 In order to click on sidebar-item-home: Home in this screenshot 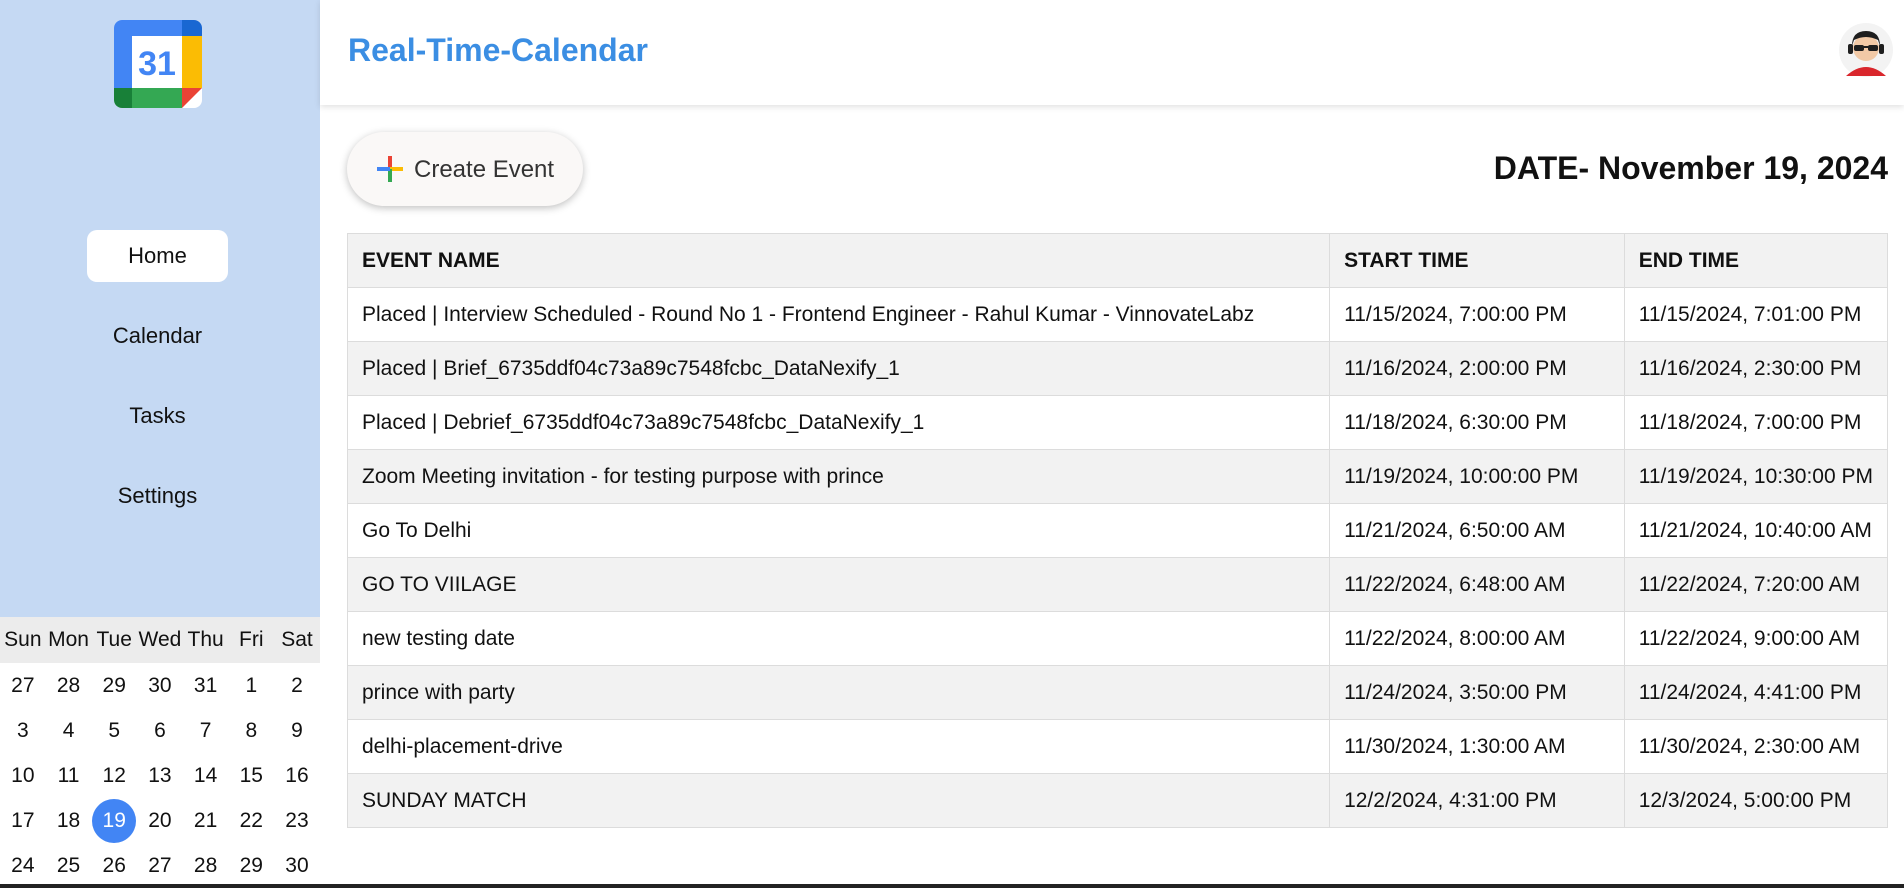, I will do `click(157, 256)`.